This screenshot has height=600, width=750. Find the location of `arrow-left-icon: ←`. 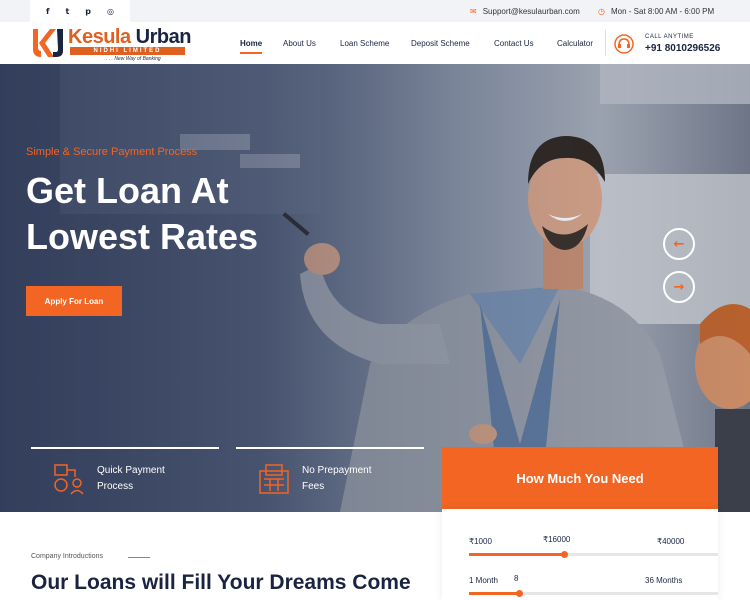

arrow-left-icon: ← is located at coordinates (679, 244).